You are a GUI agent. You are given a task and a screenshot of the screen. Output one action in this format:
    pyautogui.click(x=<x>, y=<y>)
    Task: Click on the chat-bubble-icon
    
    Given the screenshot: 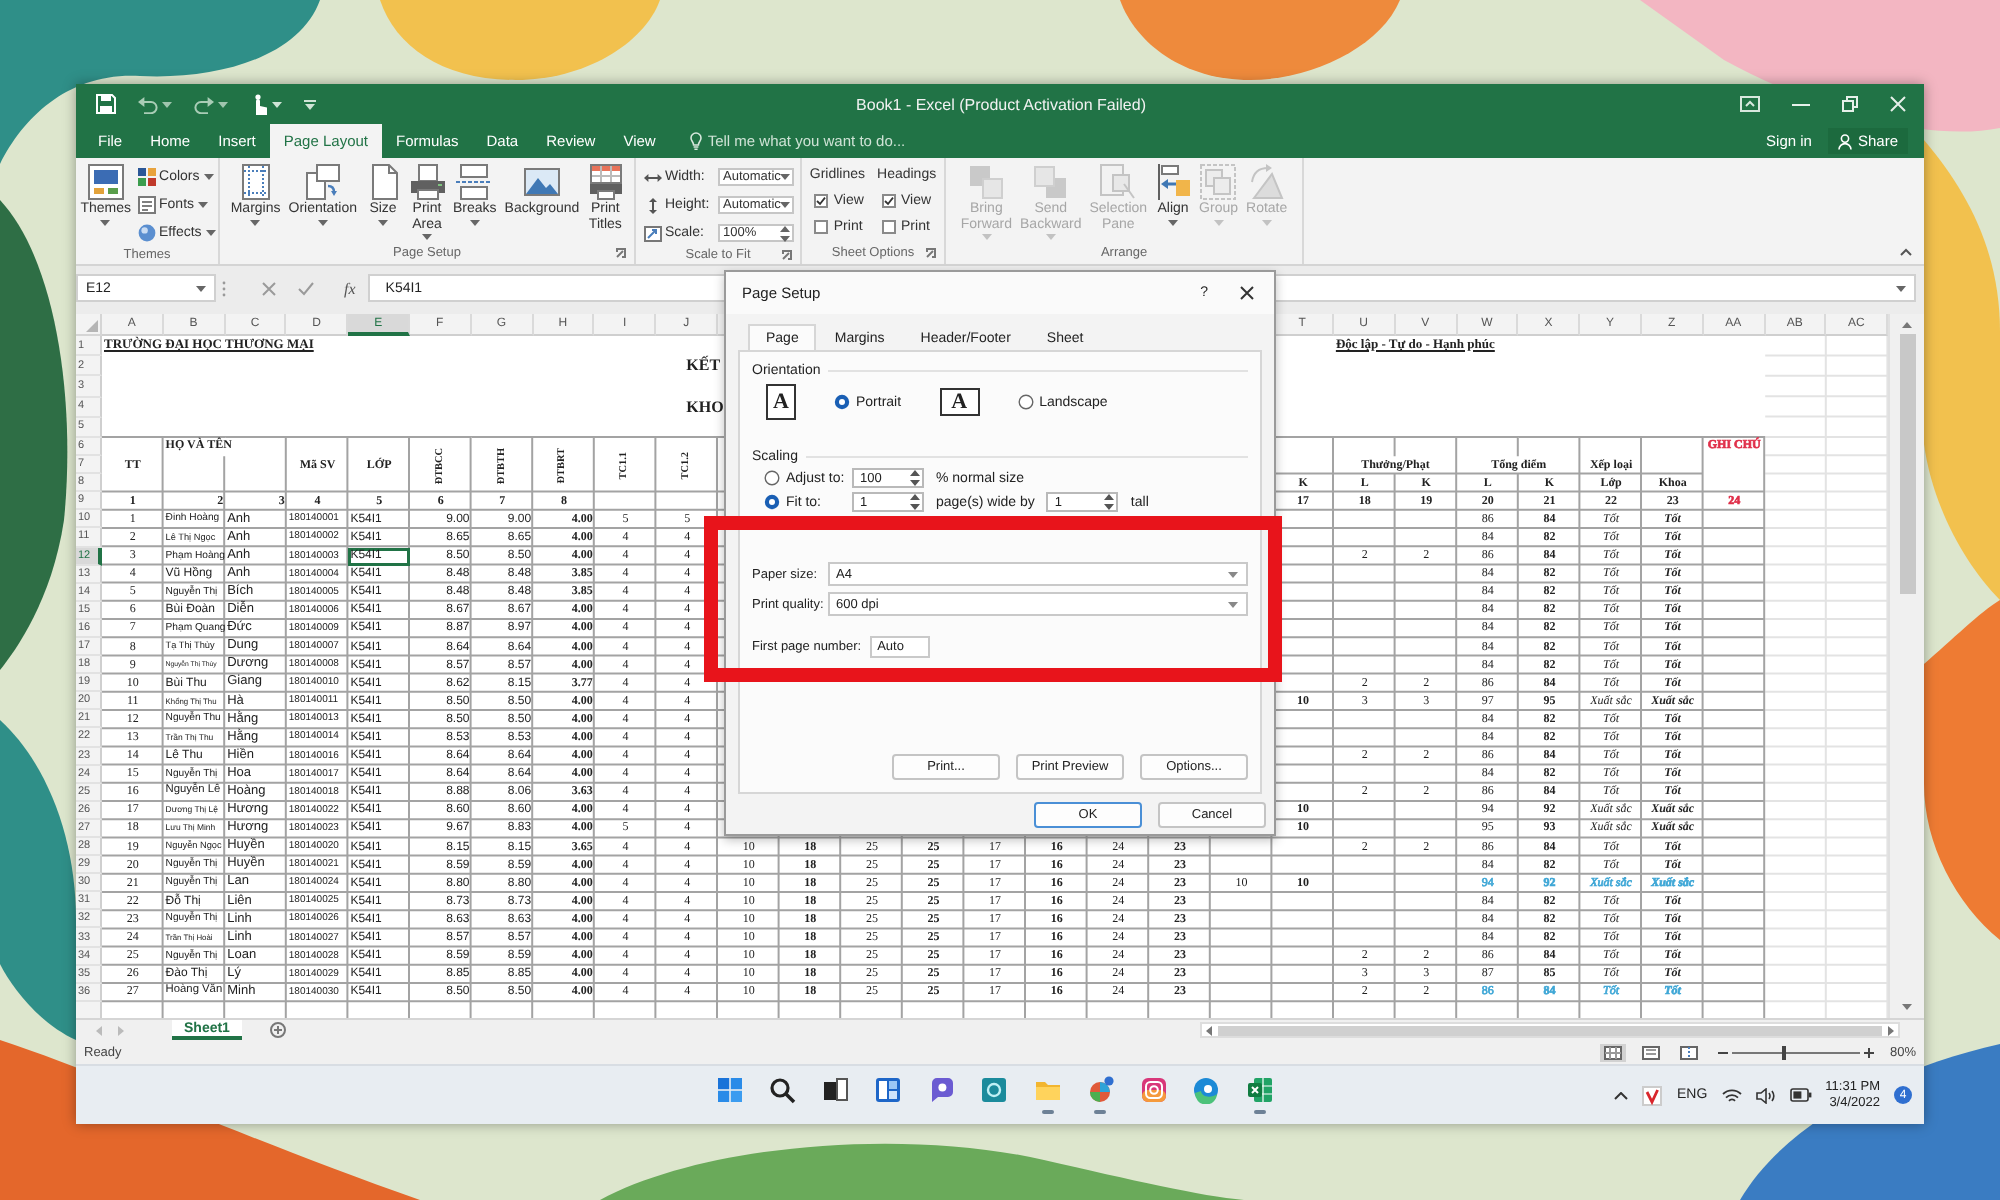 What is the action you would take?
    pyautogui.click(x=941, y=1090)
    